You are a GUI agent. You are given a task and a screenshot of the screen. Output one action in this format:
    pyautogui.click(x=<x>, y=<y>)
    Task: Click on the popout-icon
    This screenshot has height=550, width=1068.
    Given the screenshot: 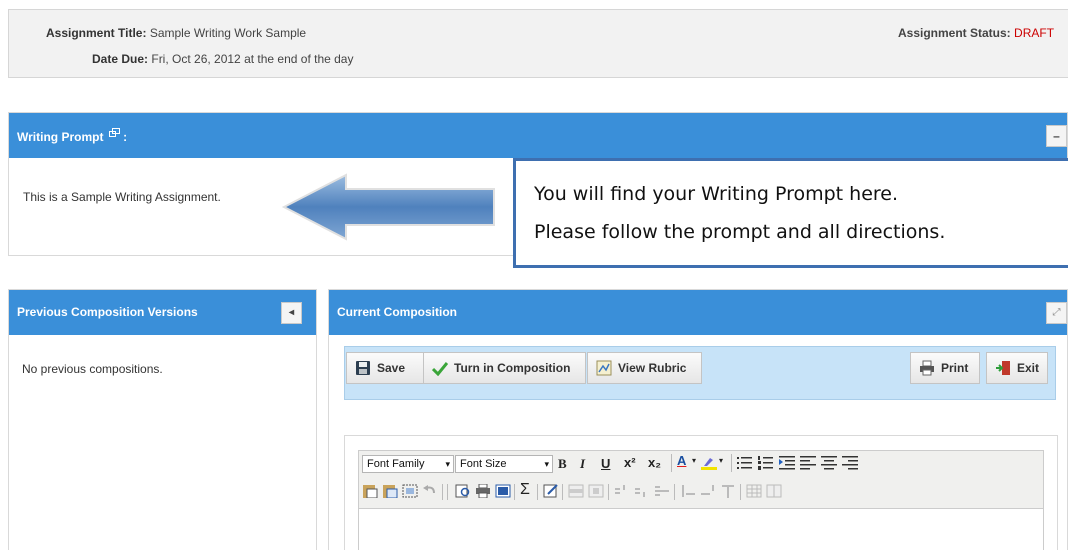 What is the action you would take?
    pyautogui.click(x=114, y=132)
    